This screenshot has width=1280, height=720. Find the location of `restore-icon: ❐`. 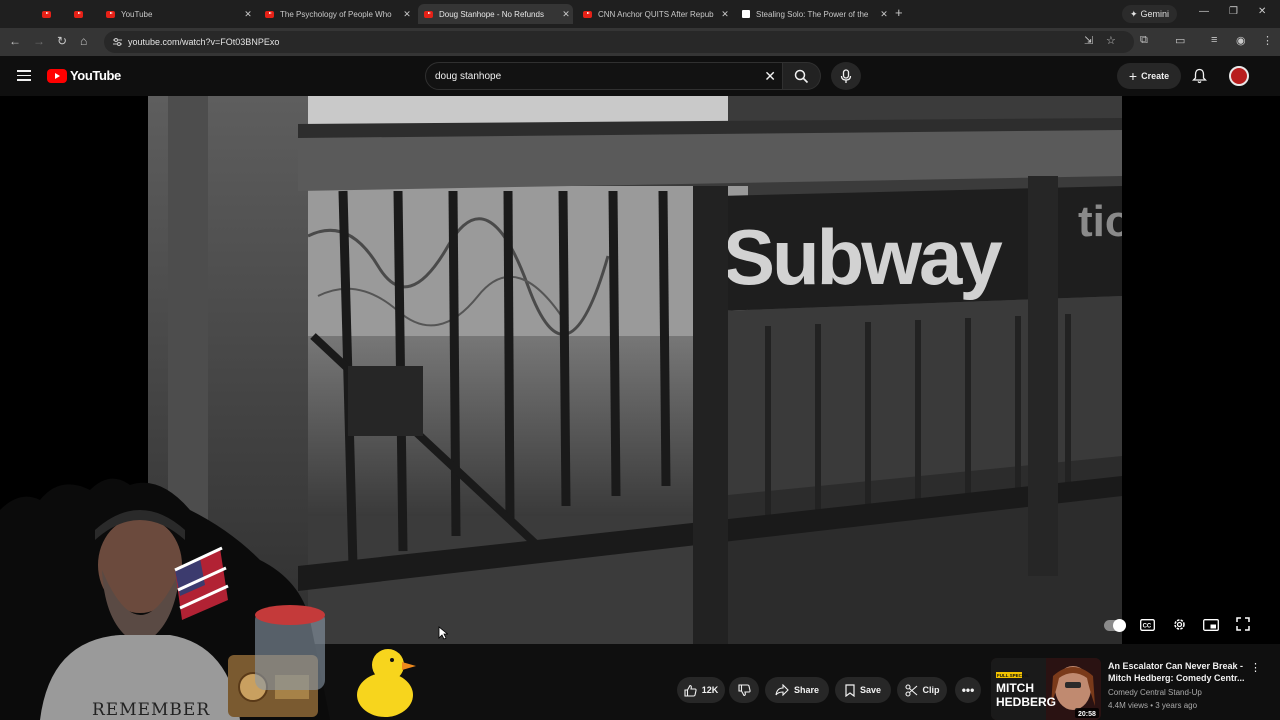

restore-icon: ❐ is located at coordinates (1233, 11).